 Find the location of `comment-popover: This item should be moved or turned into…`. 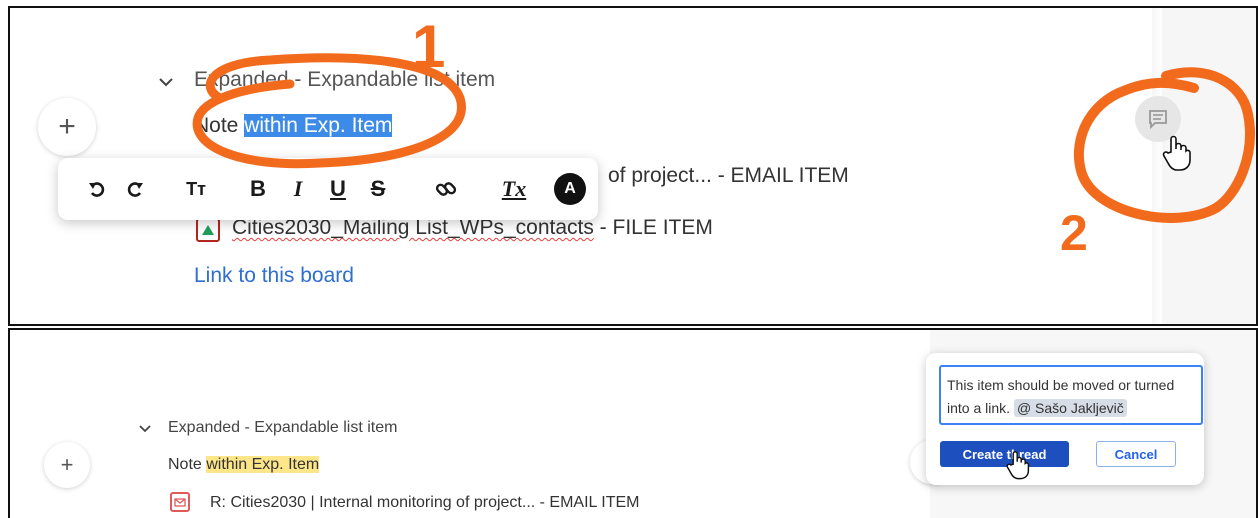

comment-popover: This item should be moved or turned into… is located at coordinates (1065, 419).